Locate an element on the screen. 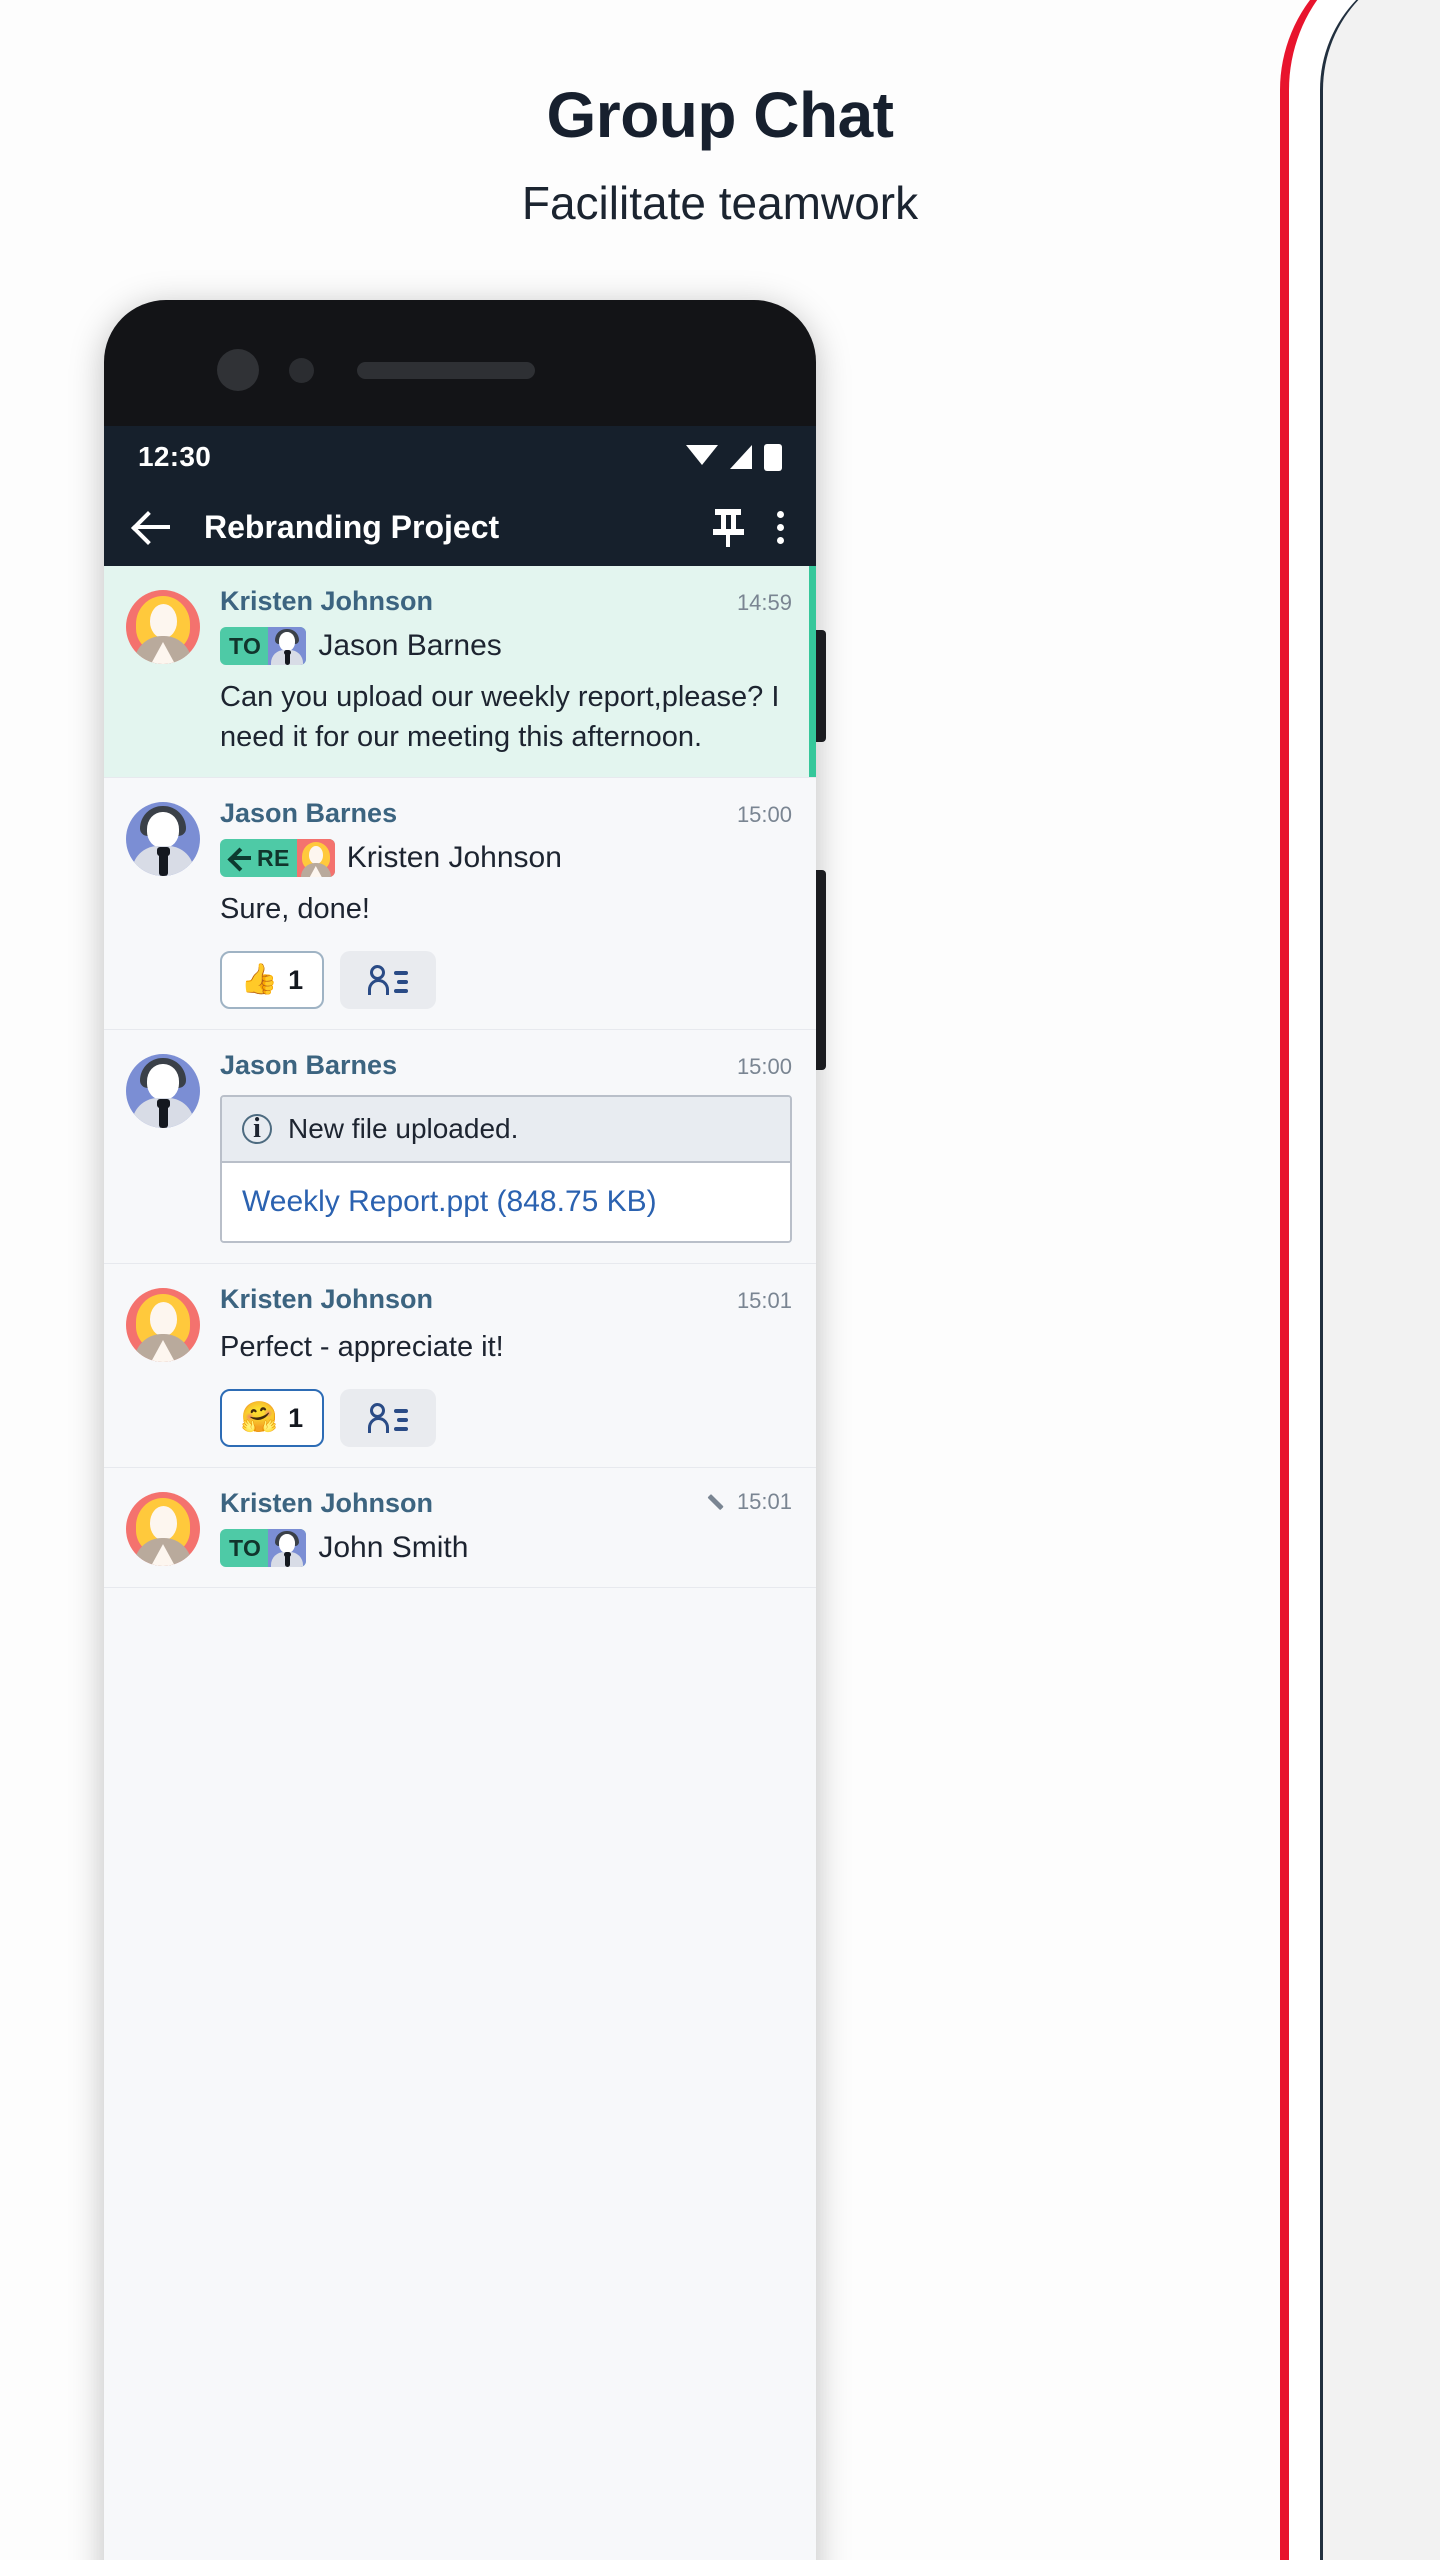 The image size is (1440, 2560). reaction-chip-thumbsup: 👍 1 is located at coordinates (272, 980).